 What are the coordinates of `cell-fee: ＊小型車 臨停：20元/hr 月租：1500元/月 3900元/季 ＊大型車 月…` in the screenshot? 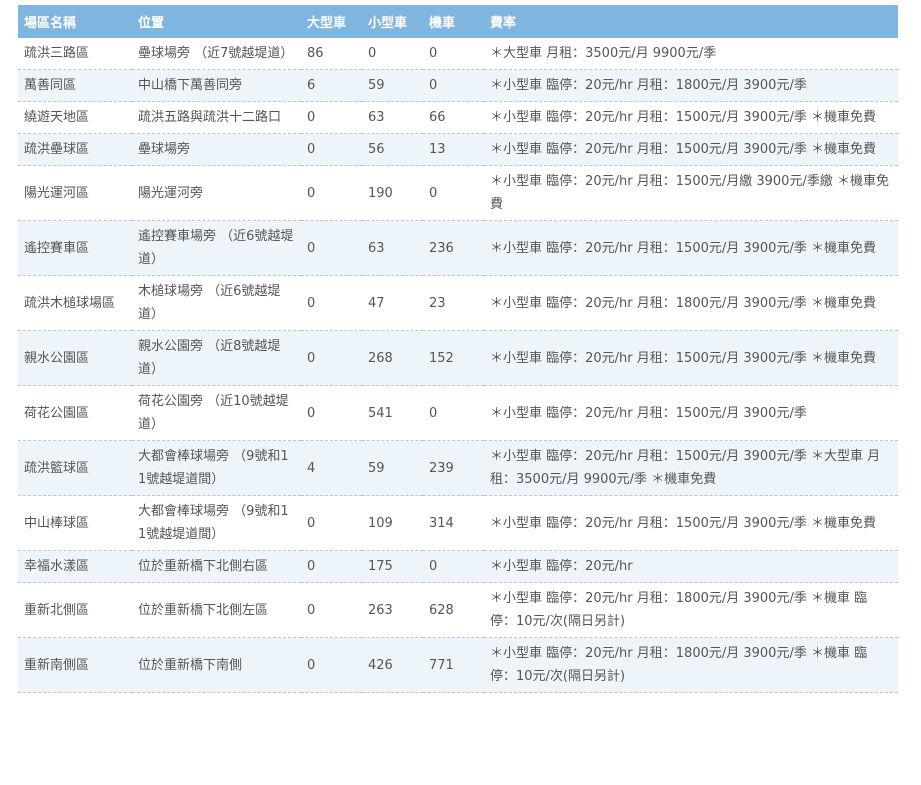 It's located at (691, 468).